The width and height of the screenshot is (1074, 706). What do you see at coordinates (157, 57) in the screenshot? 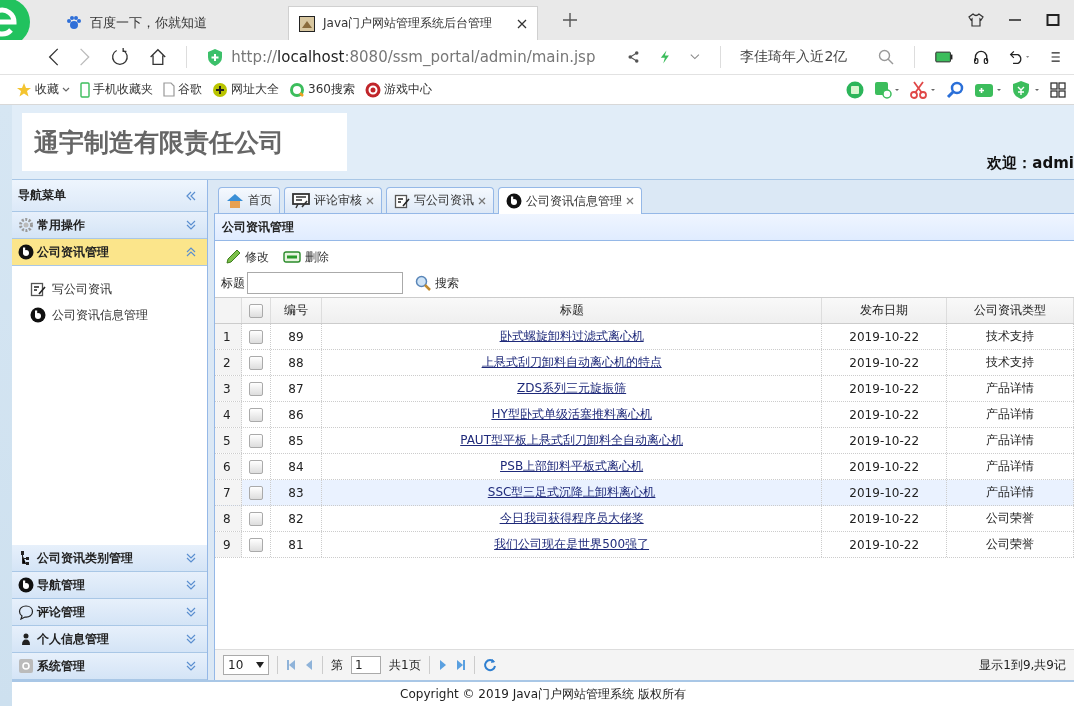
I see `home-icon` at bounding box center [157, 57].